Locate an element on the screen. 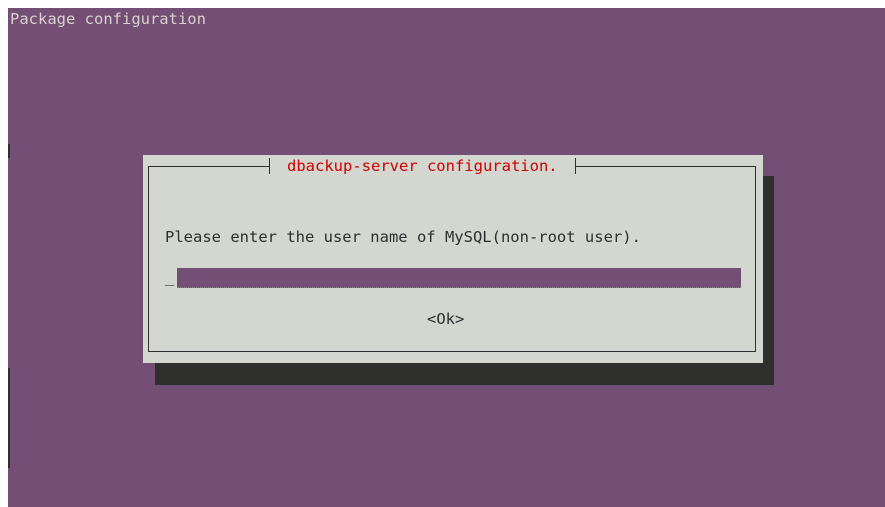  input-cursor: _ is located at coordinates (170, 277).